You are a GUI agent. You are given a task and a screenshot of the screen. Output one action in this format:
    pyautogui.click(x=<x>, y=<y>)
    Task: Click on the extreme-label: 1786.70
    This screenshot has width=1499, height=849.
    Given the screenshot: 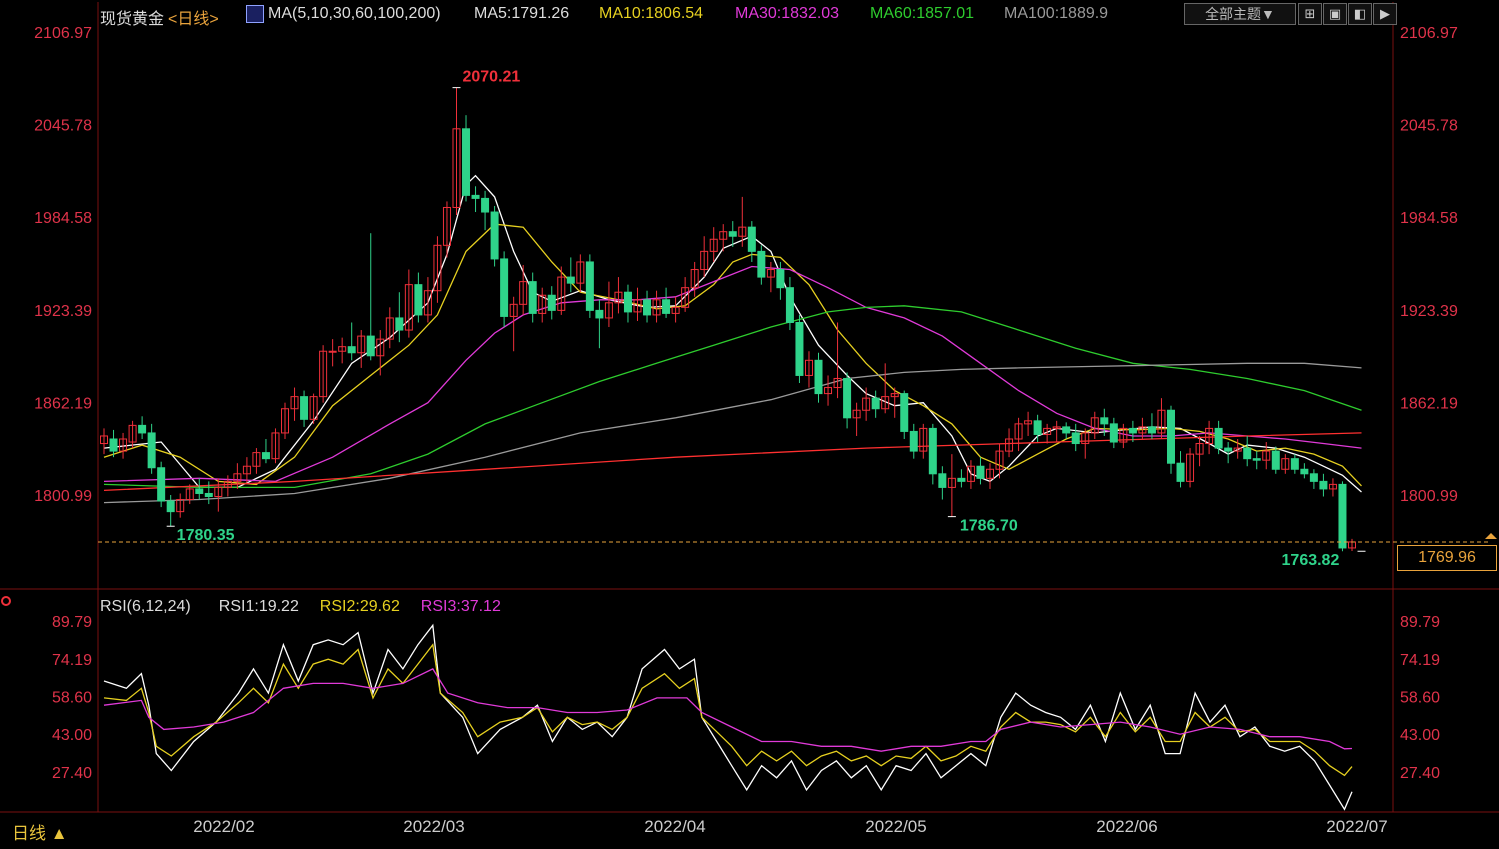 What is the action you would take?
    pyautogui.click(x=989, y=526)
    